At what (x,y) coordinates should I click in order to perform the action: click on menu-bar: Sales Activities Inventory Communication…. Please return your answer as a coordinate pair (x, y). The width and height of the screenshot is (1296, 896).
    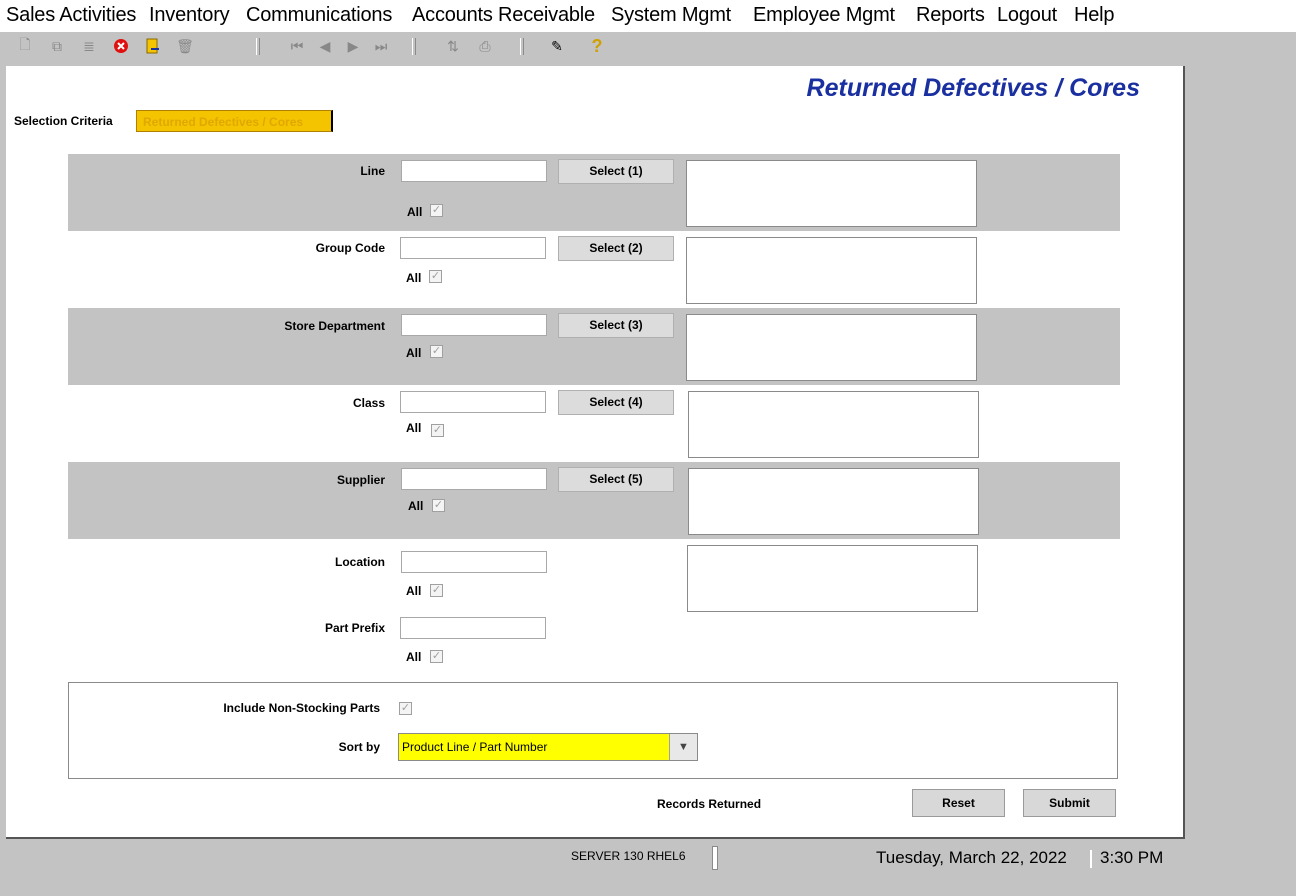
    Looking at the image, I should click on (648, 16).